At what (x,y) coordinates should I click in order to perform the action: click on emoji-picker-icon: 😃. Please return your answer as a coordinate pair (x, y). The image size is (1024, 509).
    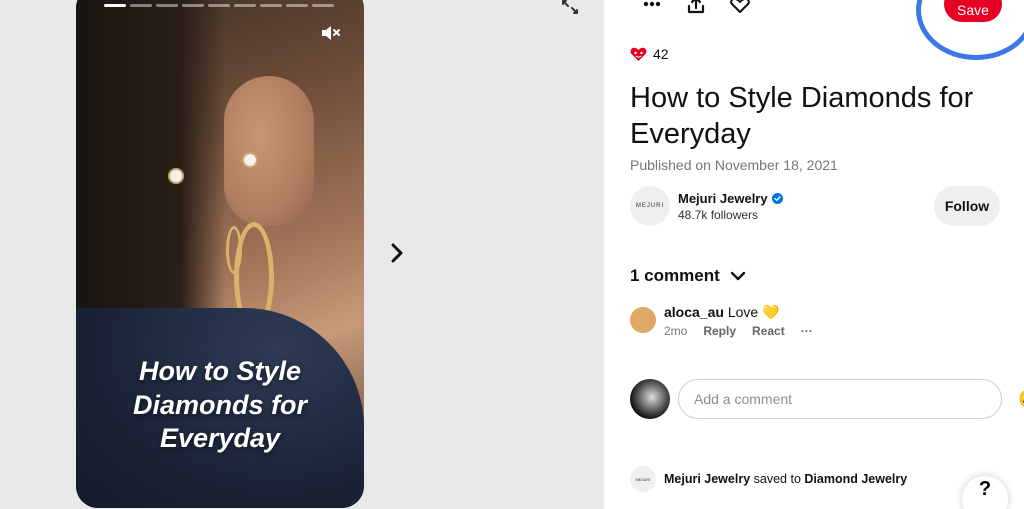
    Looking at the image, I should click on (1021, 399).